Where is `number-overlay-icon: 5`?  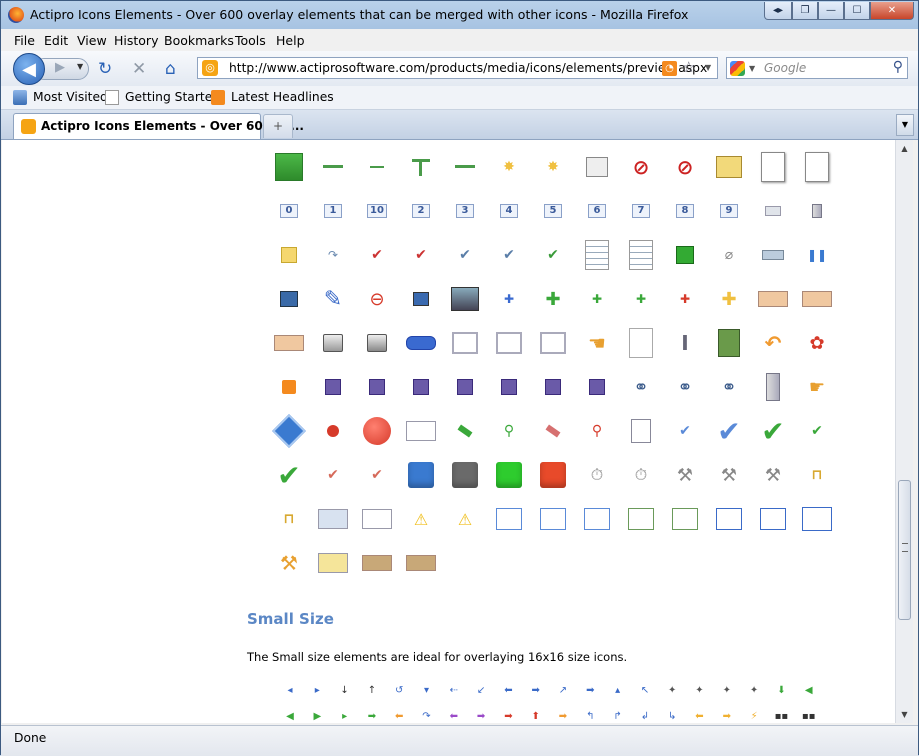
number-overlay-icon: 5 is located at coordinates (553, 211).